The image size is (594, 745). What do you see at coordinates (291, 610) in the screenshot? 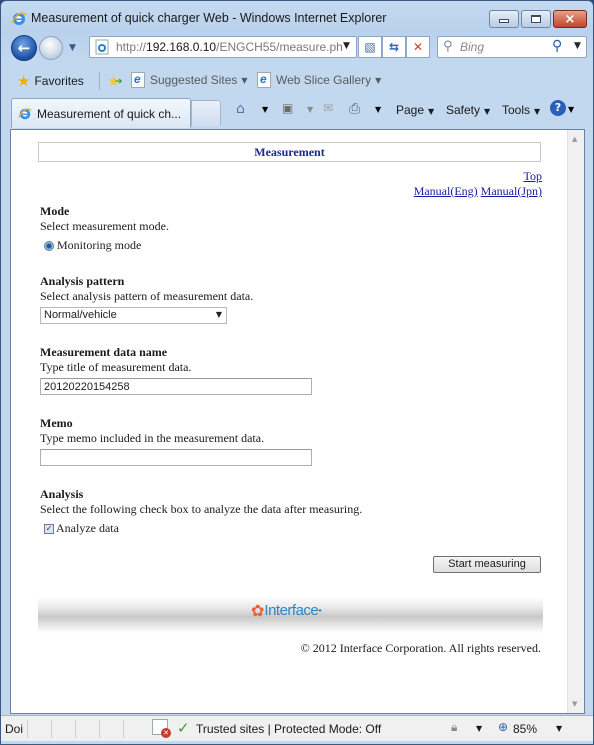
I see `logo-text: Interface` at bounding box center [291, 610].